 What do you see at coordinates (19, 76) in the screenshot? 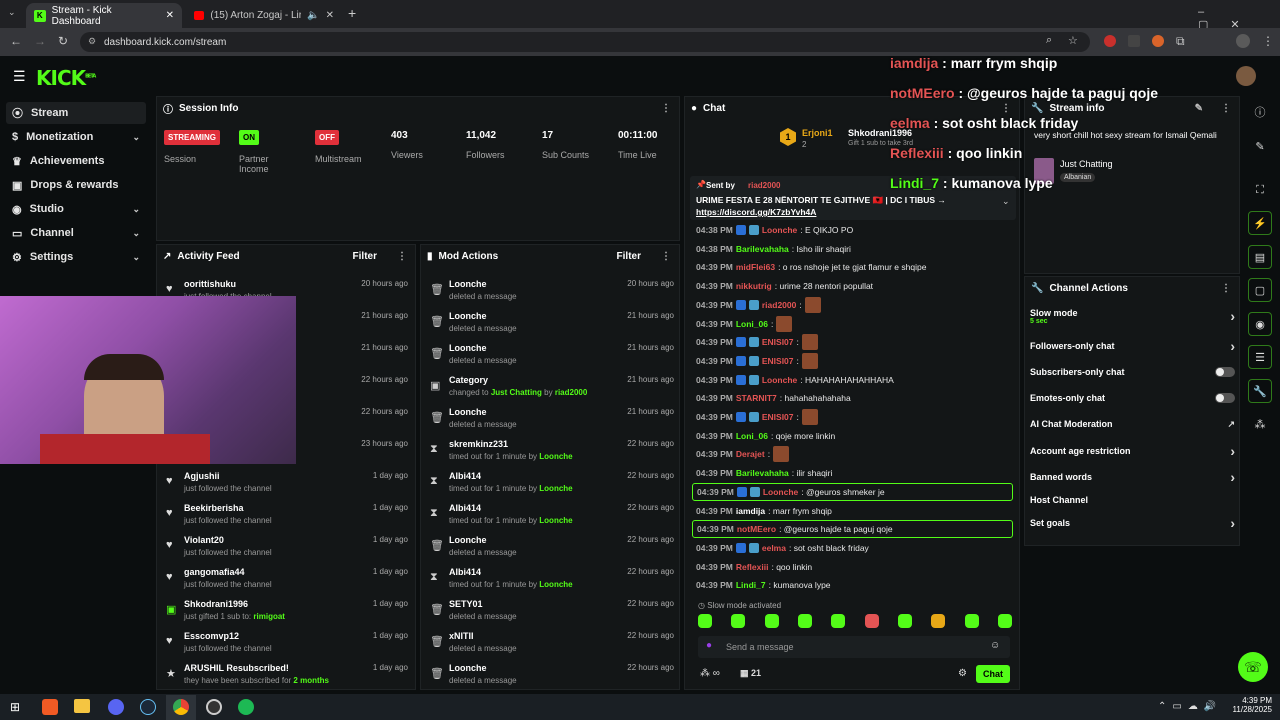
I see `hamburger-menu-icon: ☰` at bounding box center [19, 76].